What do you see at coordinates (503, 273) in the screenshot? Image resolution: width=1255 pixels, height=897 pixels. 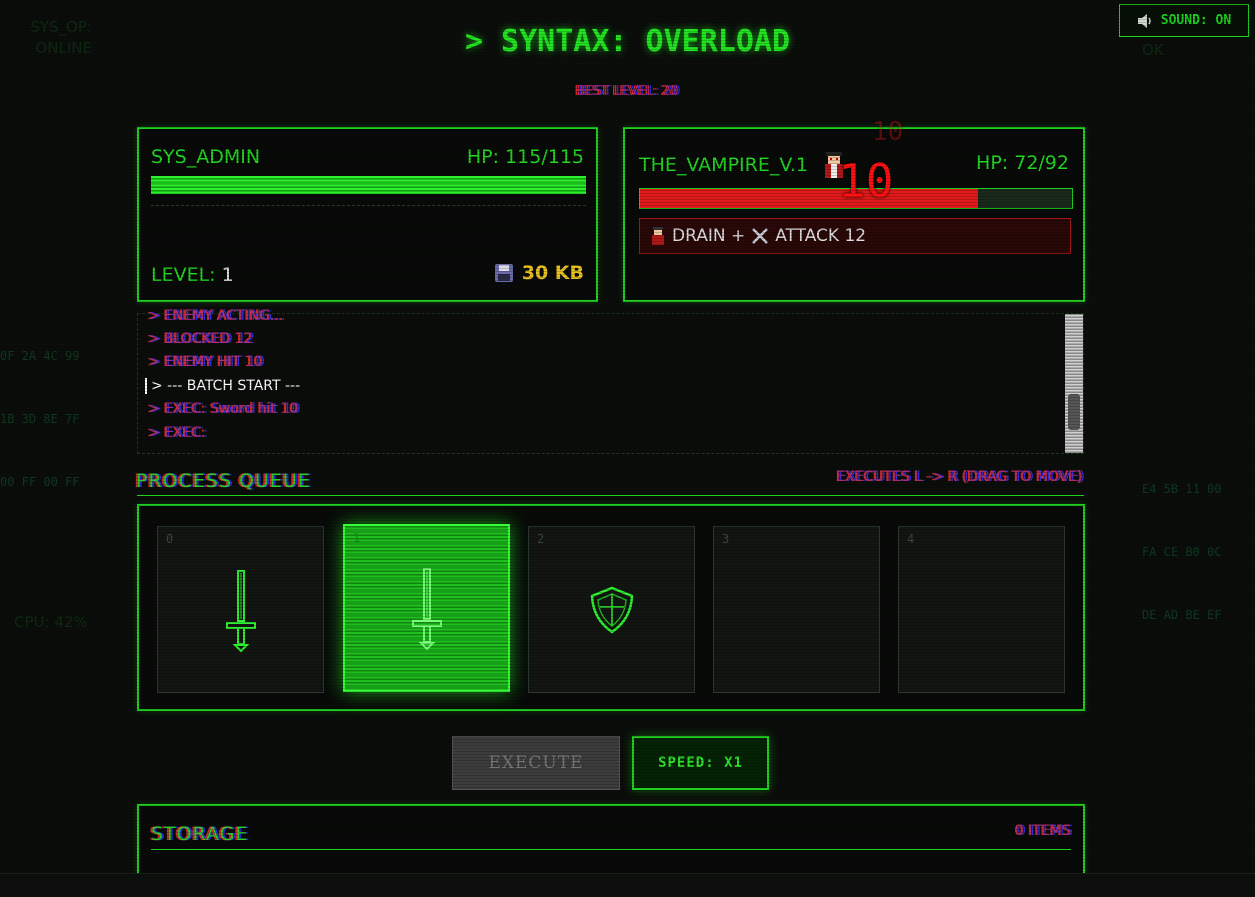 I see `floppy-disk-icon` at bounding box center [503, 273].